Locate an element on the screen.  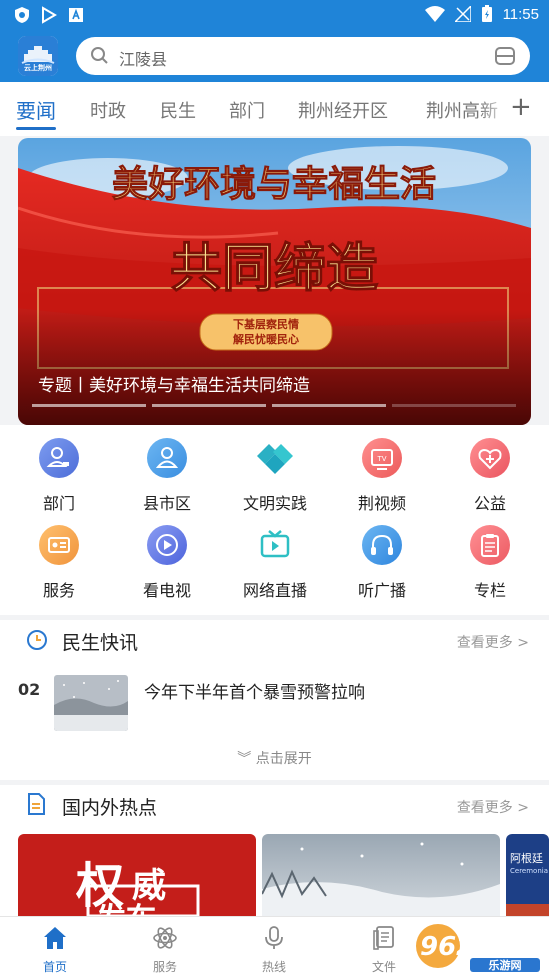
shortcut-jing-video: TV 荆视频 is located at coordinates (382, 476).